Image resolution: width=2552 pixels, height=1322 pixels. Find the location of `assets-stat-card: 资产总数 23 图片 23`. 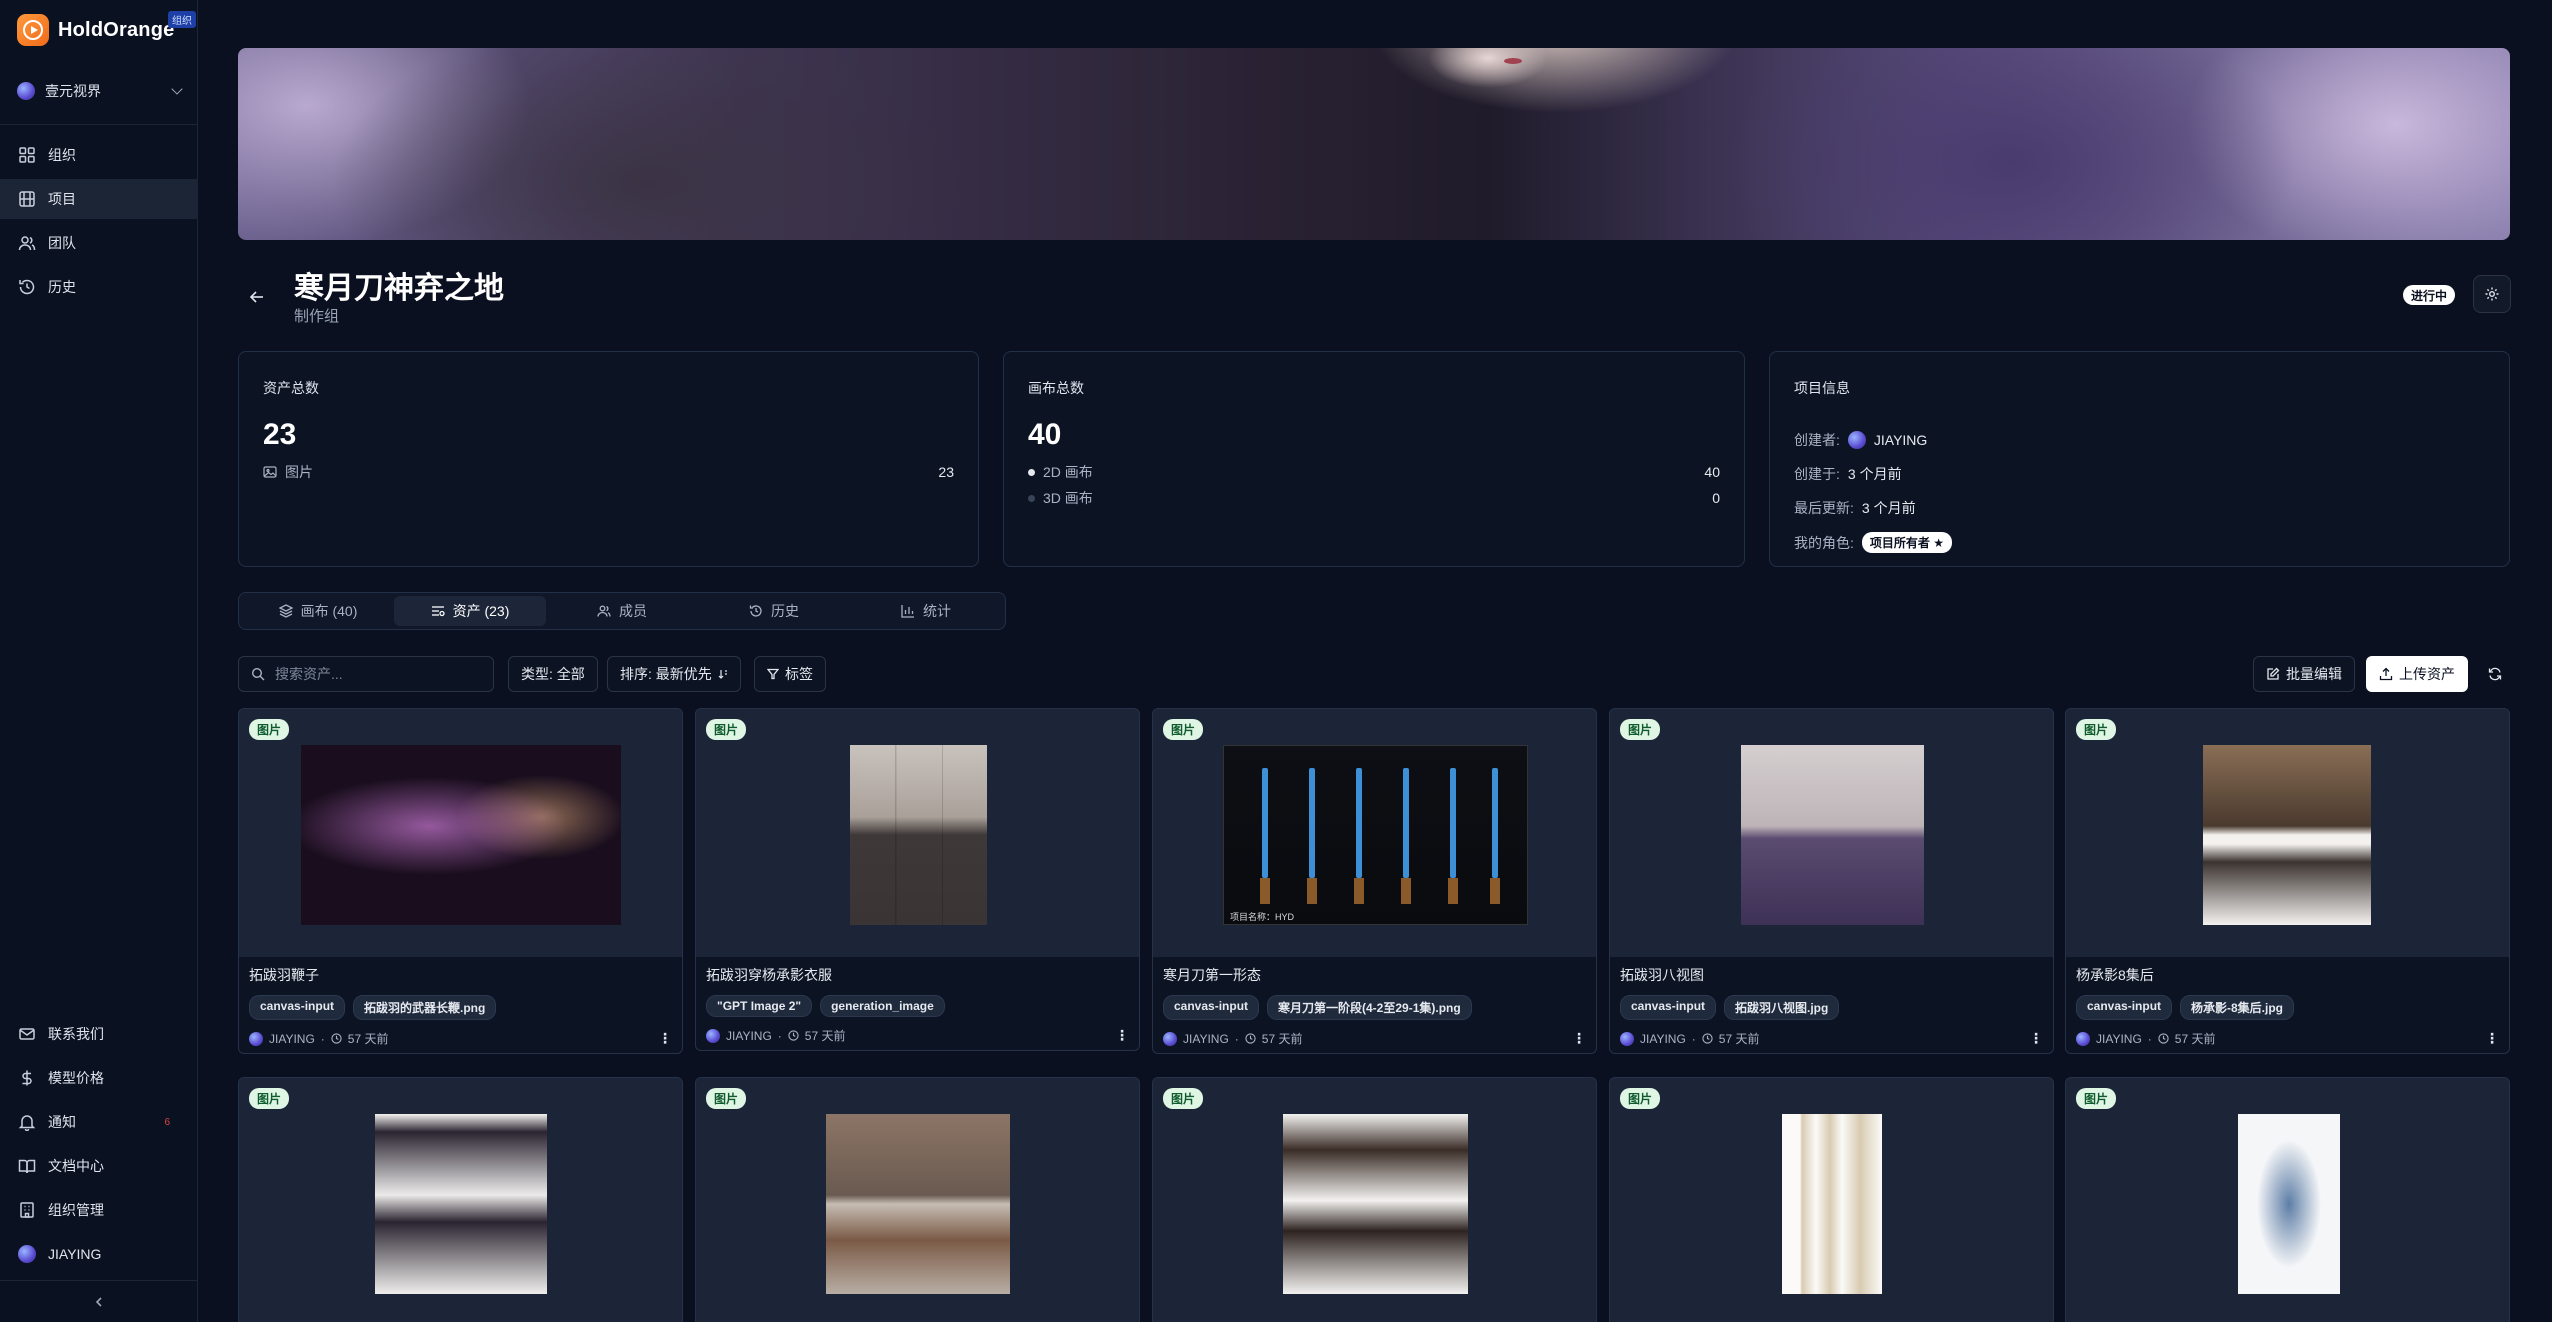

assets-stat-card: 资产总数 23 图片 23 is located at coordinates (608, 459).